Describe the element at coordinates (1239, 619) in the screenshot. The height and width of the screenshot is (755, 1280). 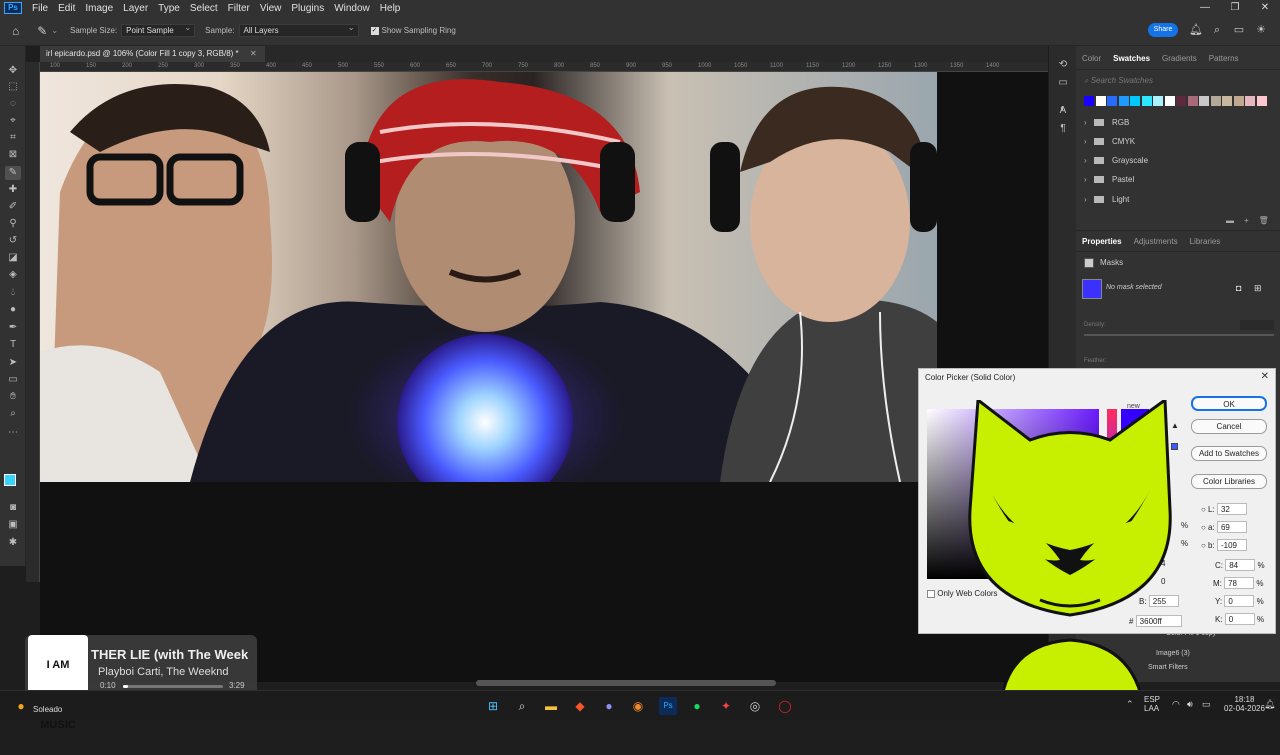
I see `cmyk-k-value: 0` at that location.